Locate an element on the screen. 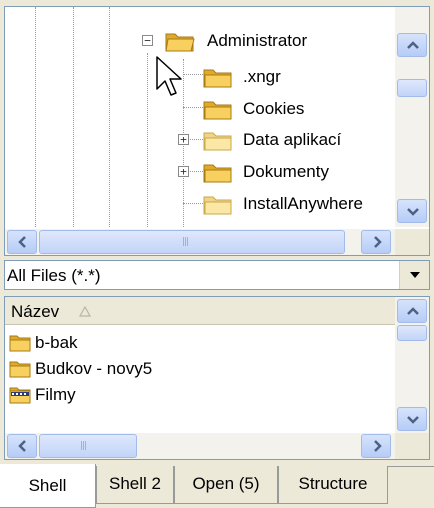  list-vertical-scrollbar is located at coordinates (412, 365).